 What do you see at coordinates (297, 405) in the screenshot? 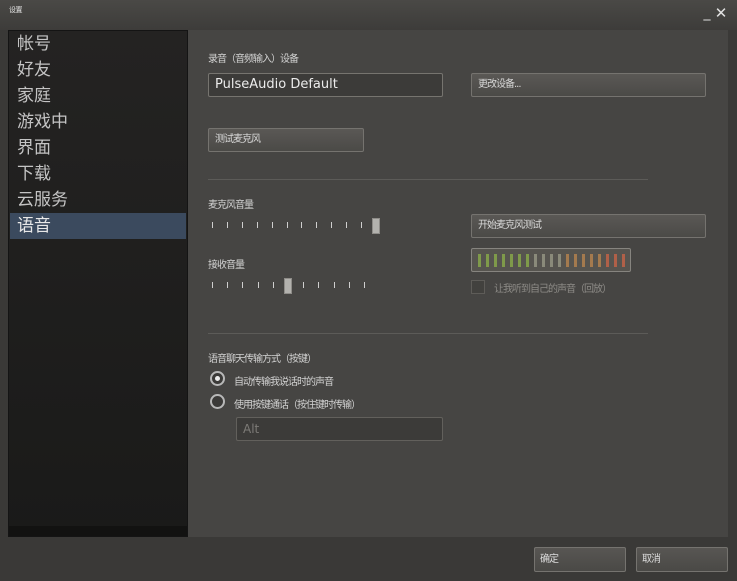
I see `push-to-talk-label: 使用按键通话（按住键时传输）` at bounding box center [297, 405].